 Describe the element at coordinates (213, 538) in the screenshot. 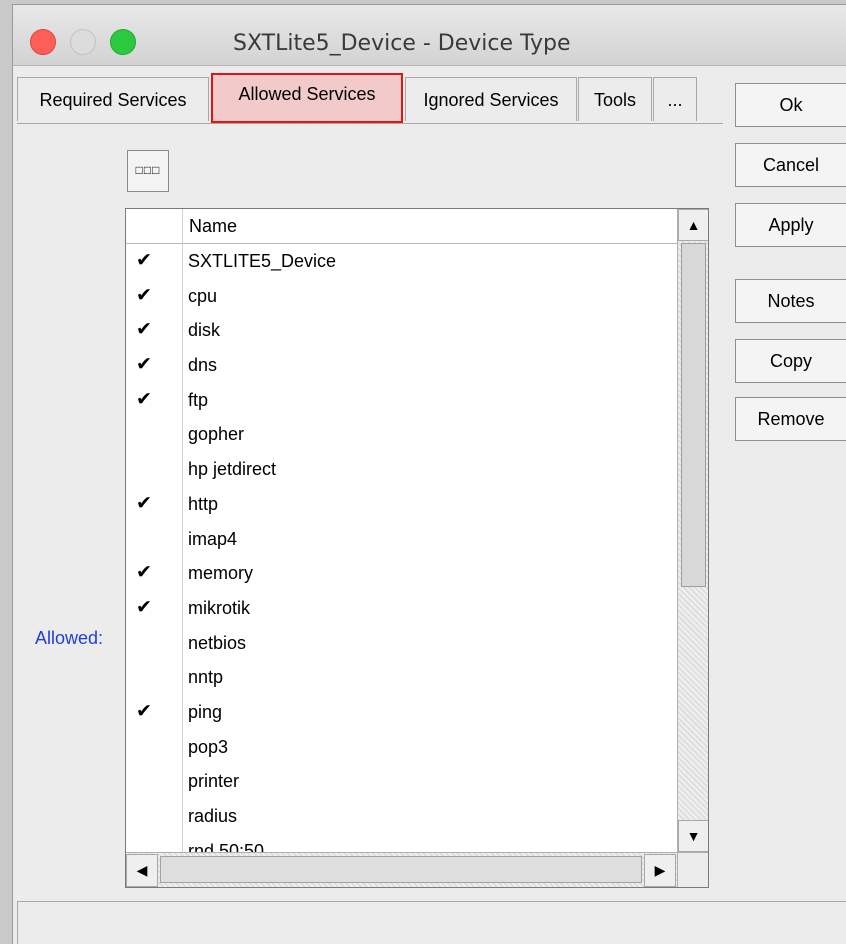

I see `service-name: imap4` at that location.